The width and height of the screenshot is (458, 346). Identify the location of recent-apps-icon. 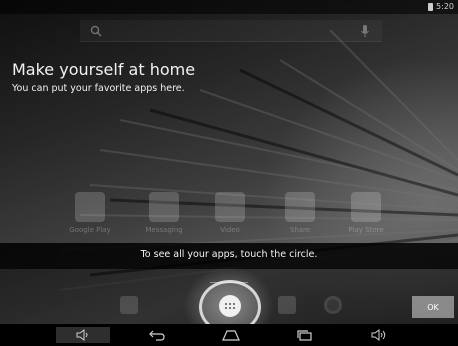
(304, 335).